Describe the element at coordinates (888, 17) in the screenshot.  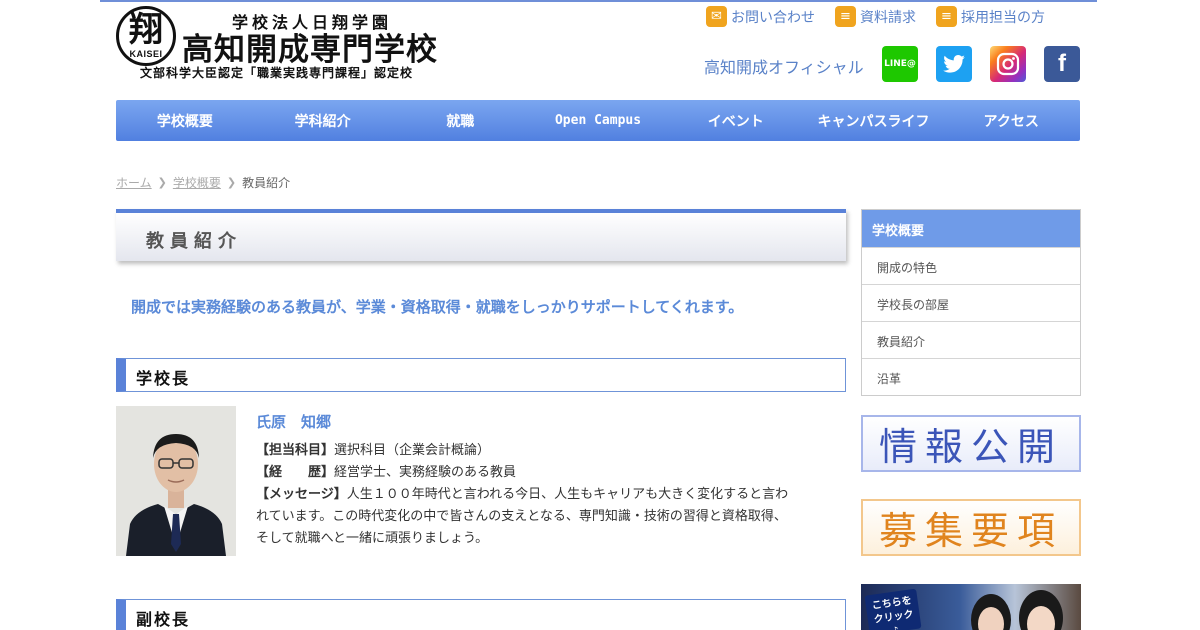
I see `brochure-request-label: 資料請求` at that location.